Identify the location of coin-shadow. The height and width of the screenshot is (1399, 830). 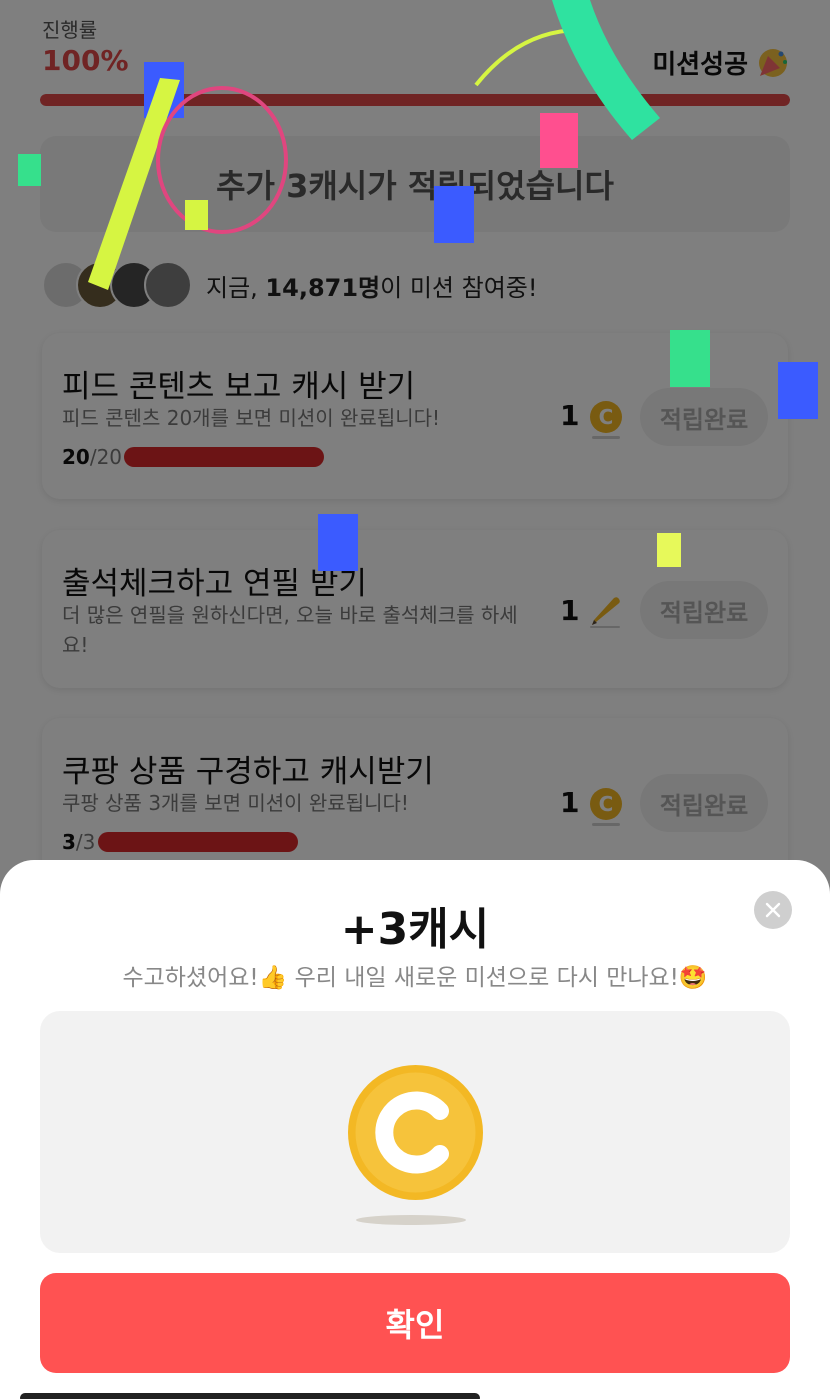
(411, 1220).